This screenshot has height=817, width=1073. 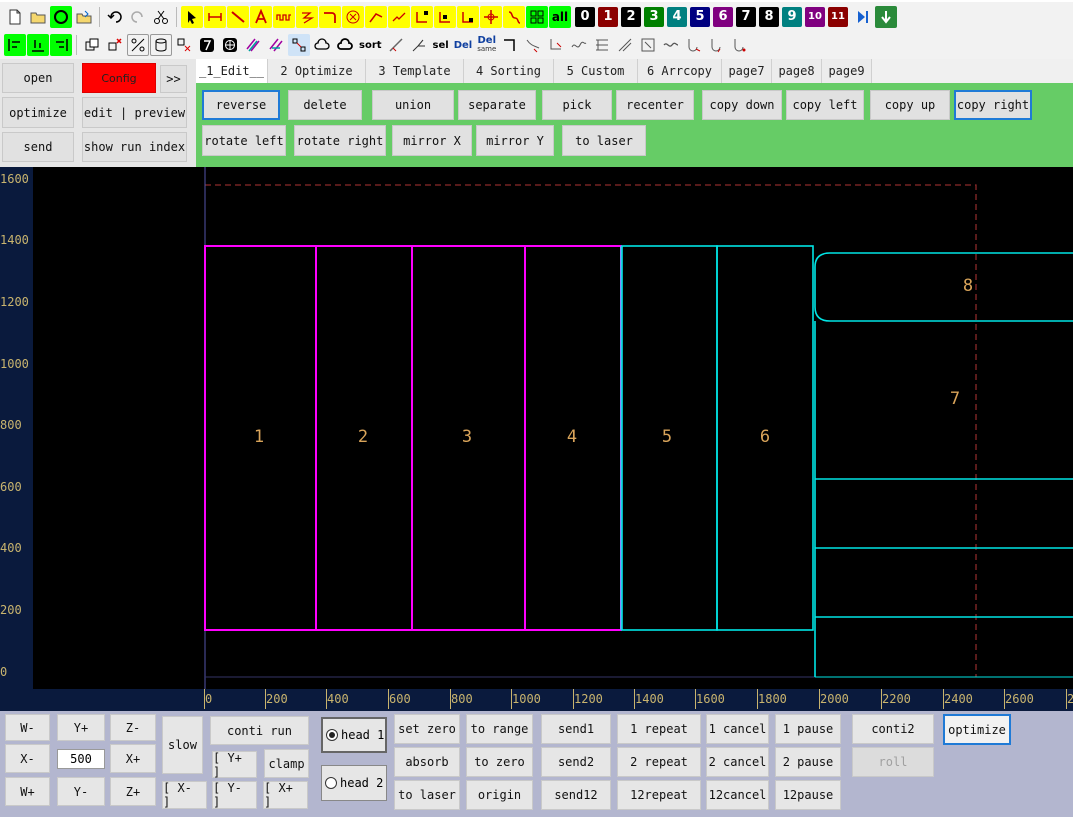 What do you see at coordinates (515, 140) in the screenshot?
I see `mirror-Y-button: mirror Y` at bounding box center [515, 140].